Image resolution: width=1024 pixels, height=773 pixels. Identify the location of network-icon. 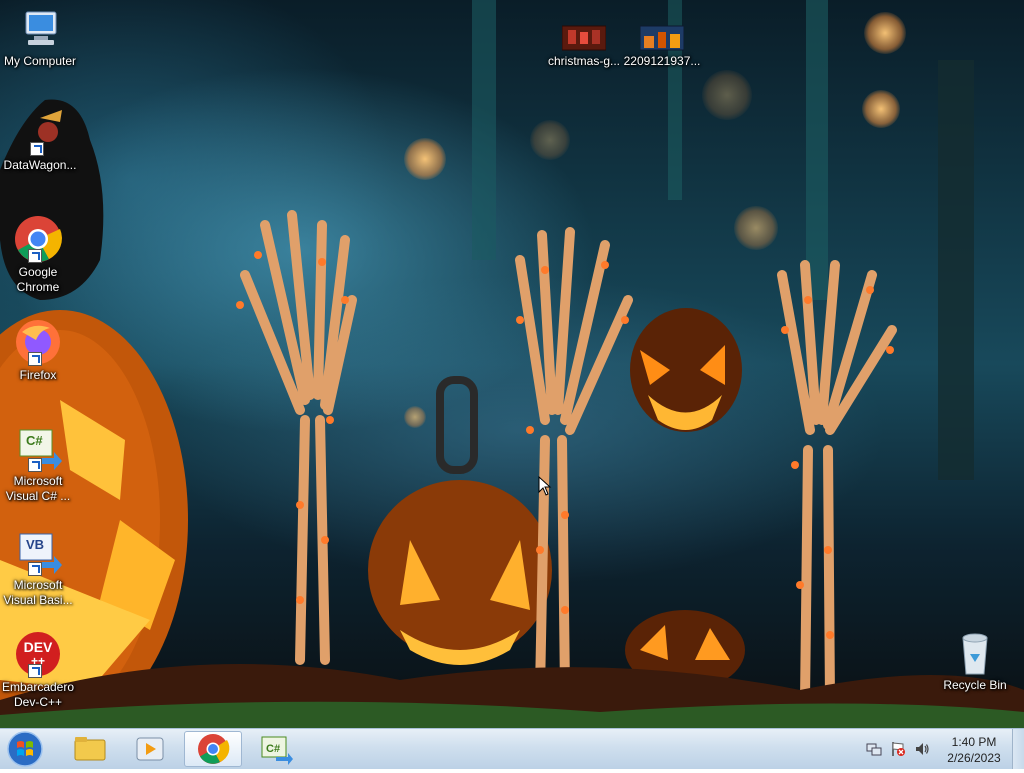
(874, 749).